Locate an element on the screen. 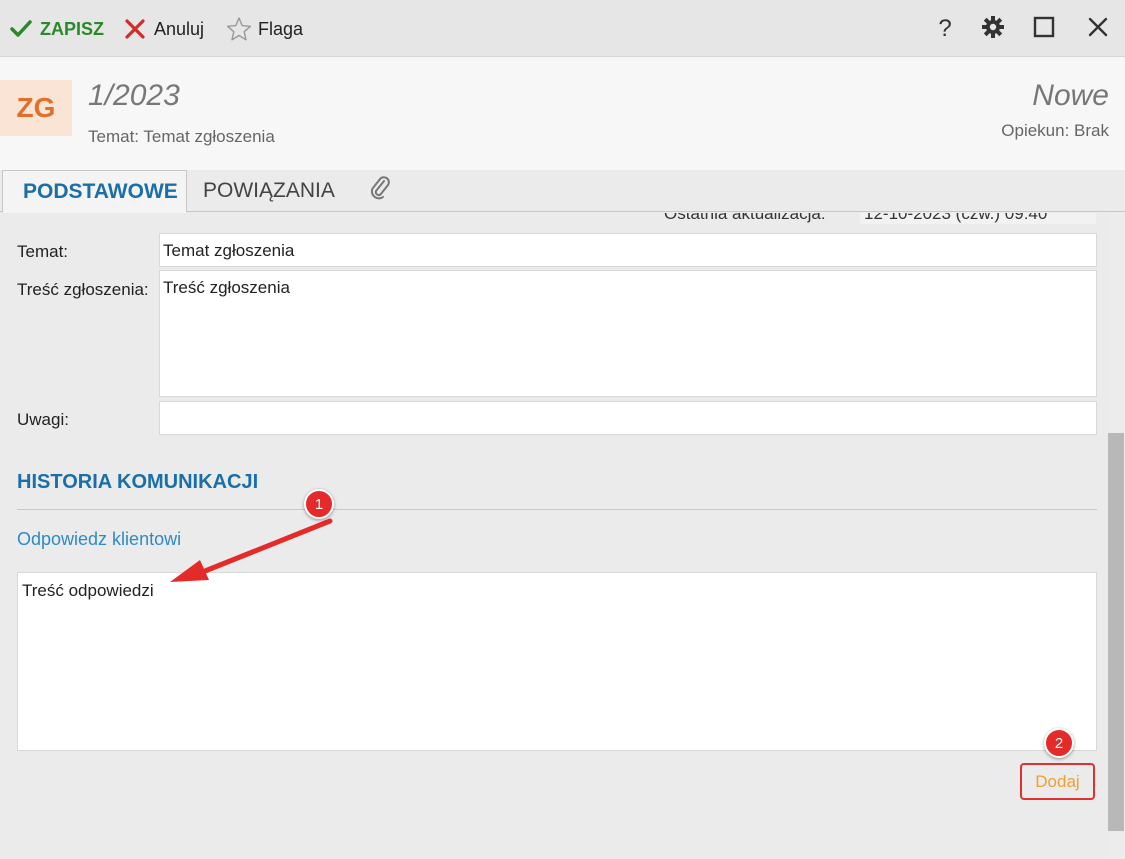  flag-button: Flaga is located at coordinates (264, 29).